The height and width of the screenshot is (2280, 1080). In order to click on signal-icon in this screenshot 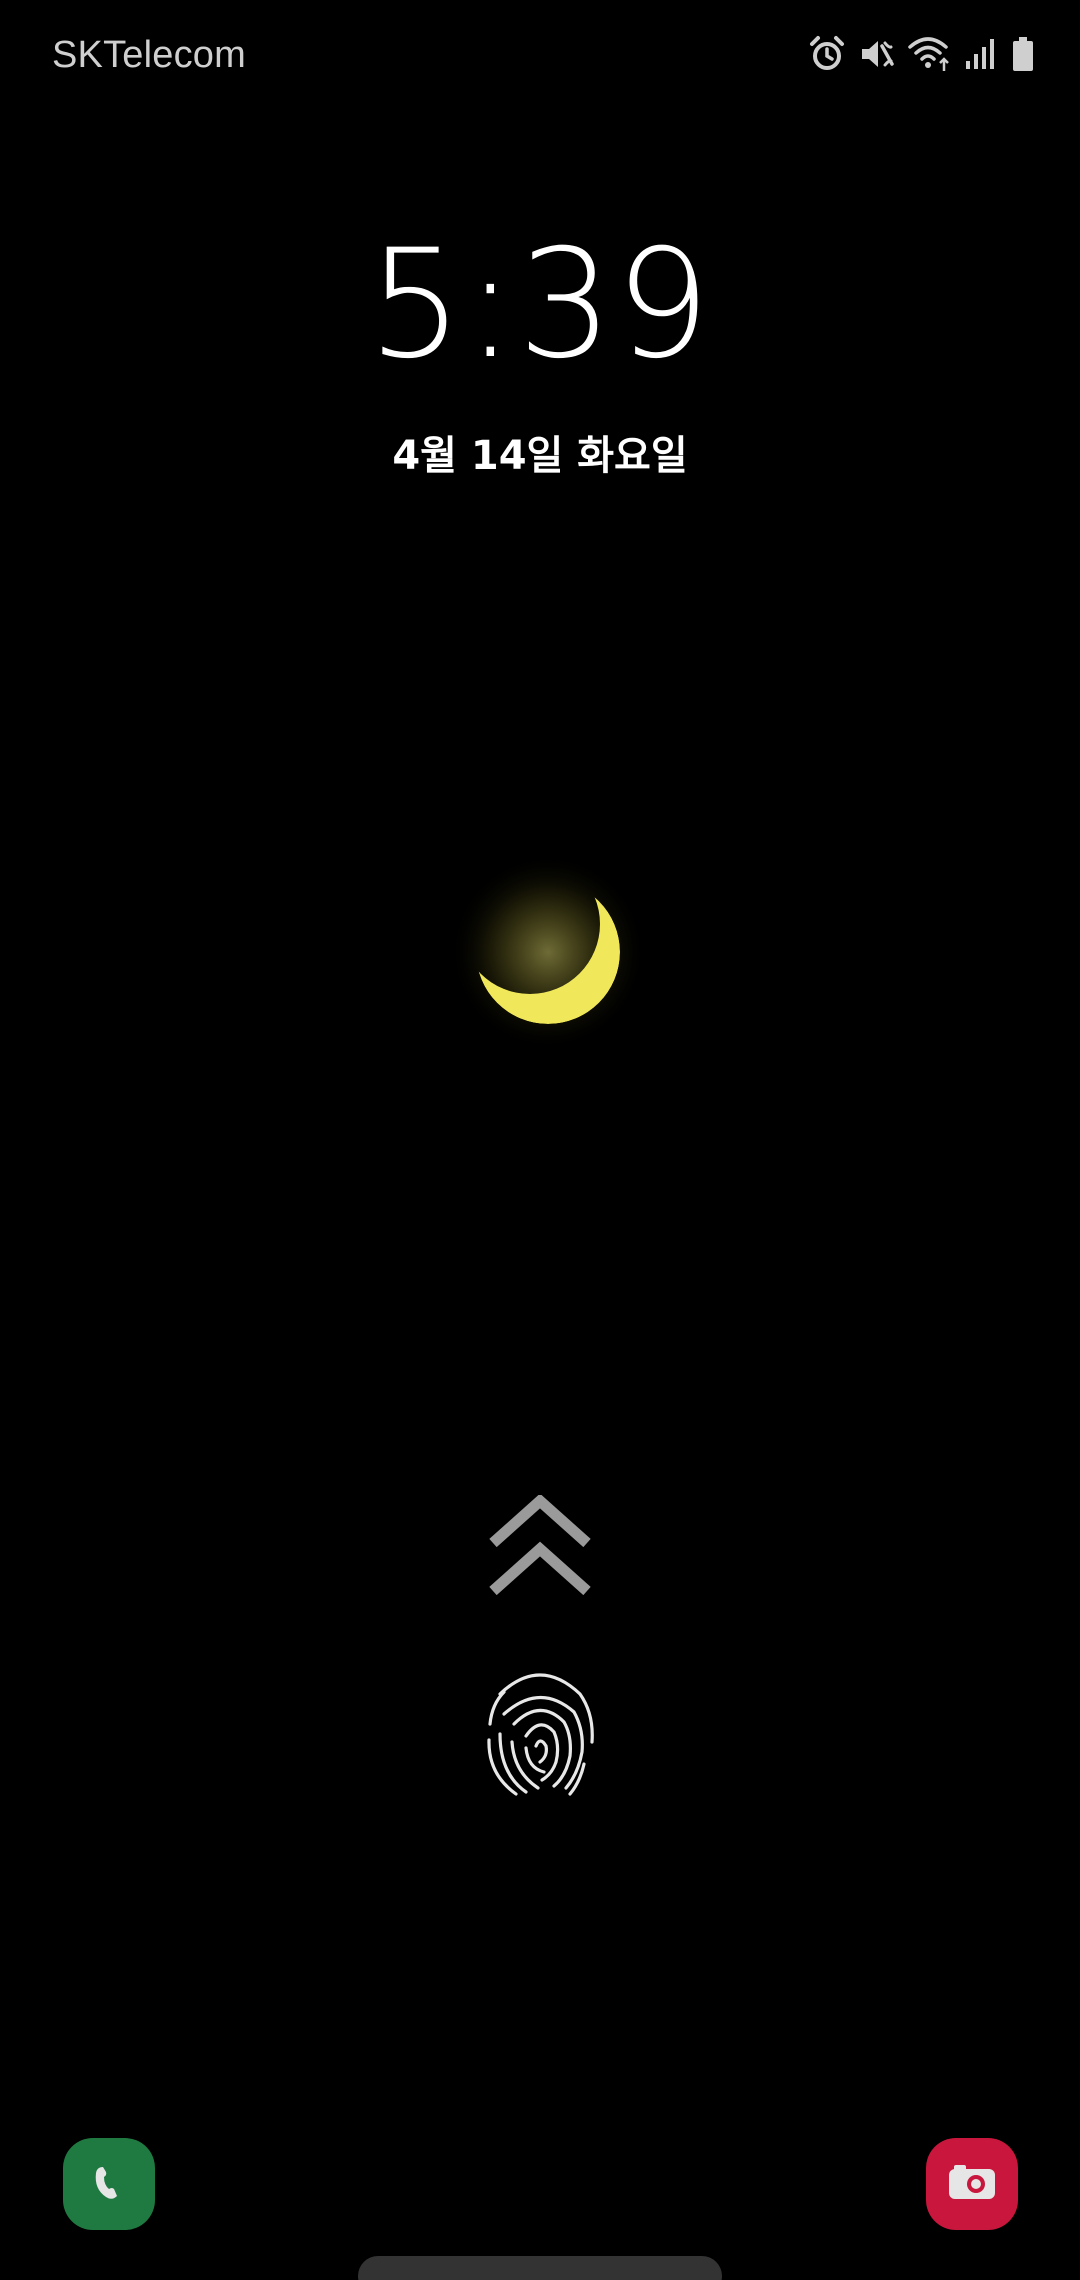, I will do `click(981, 54)`.